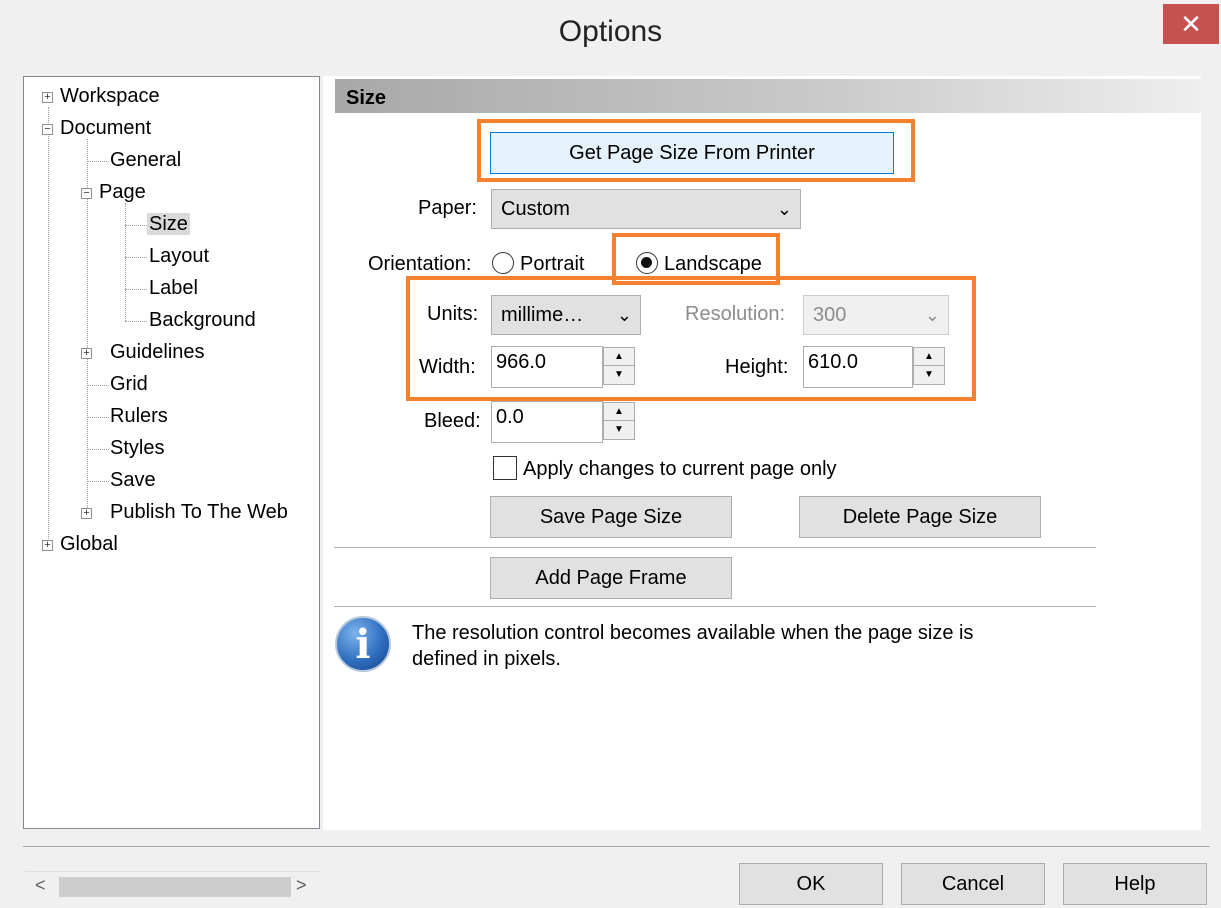 The width and height of the screenshot is (1221, 908). I want to click on close-icon: ✕, so click(1191, 24).